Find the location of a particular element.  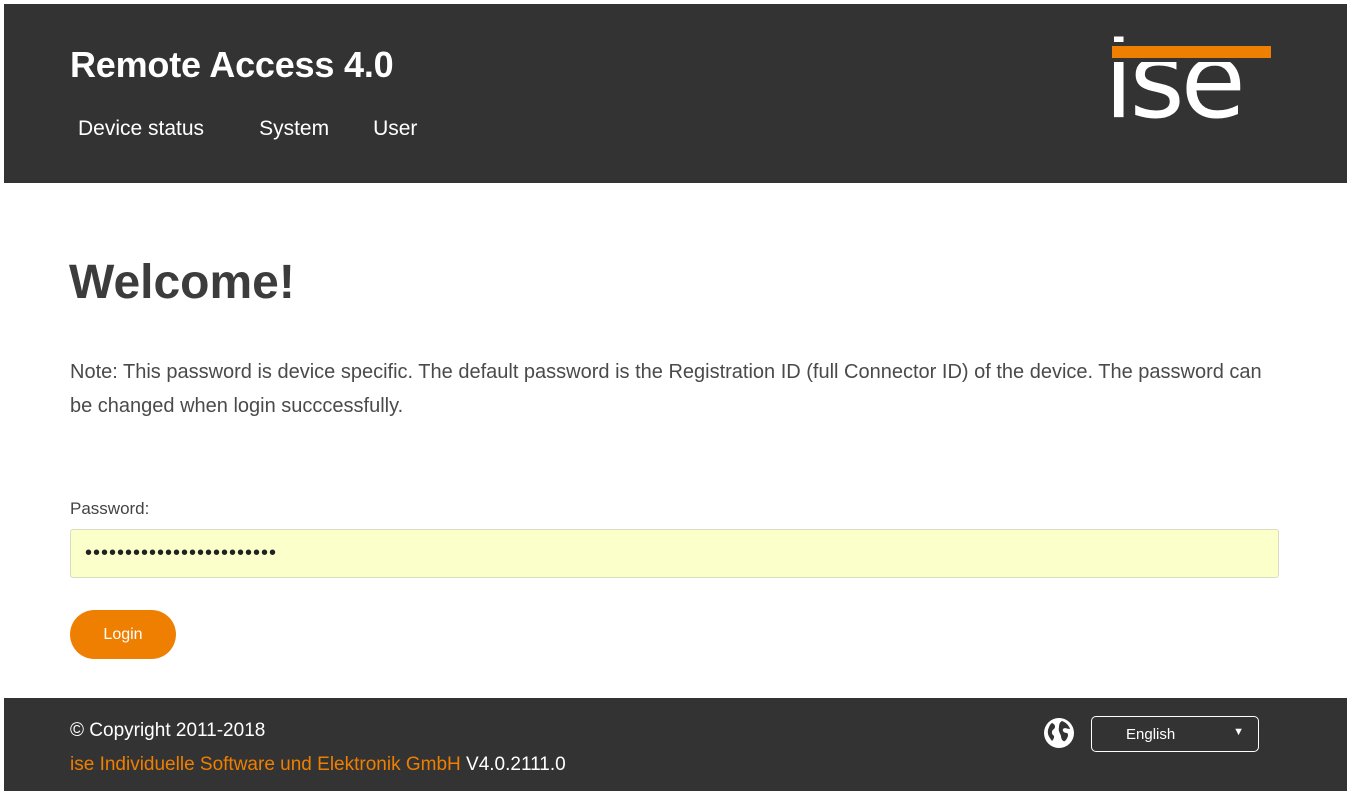

language-select: English ▼ is located at coordinates (1175, 734).